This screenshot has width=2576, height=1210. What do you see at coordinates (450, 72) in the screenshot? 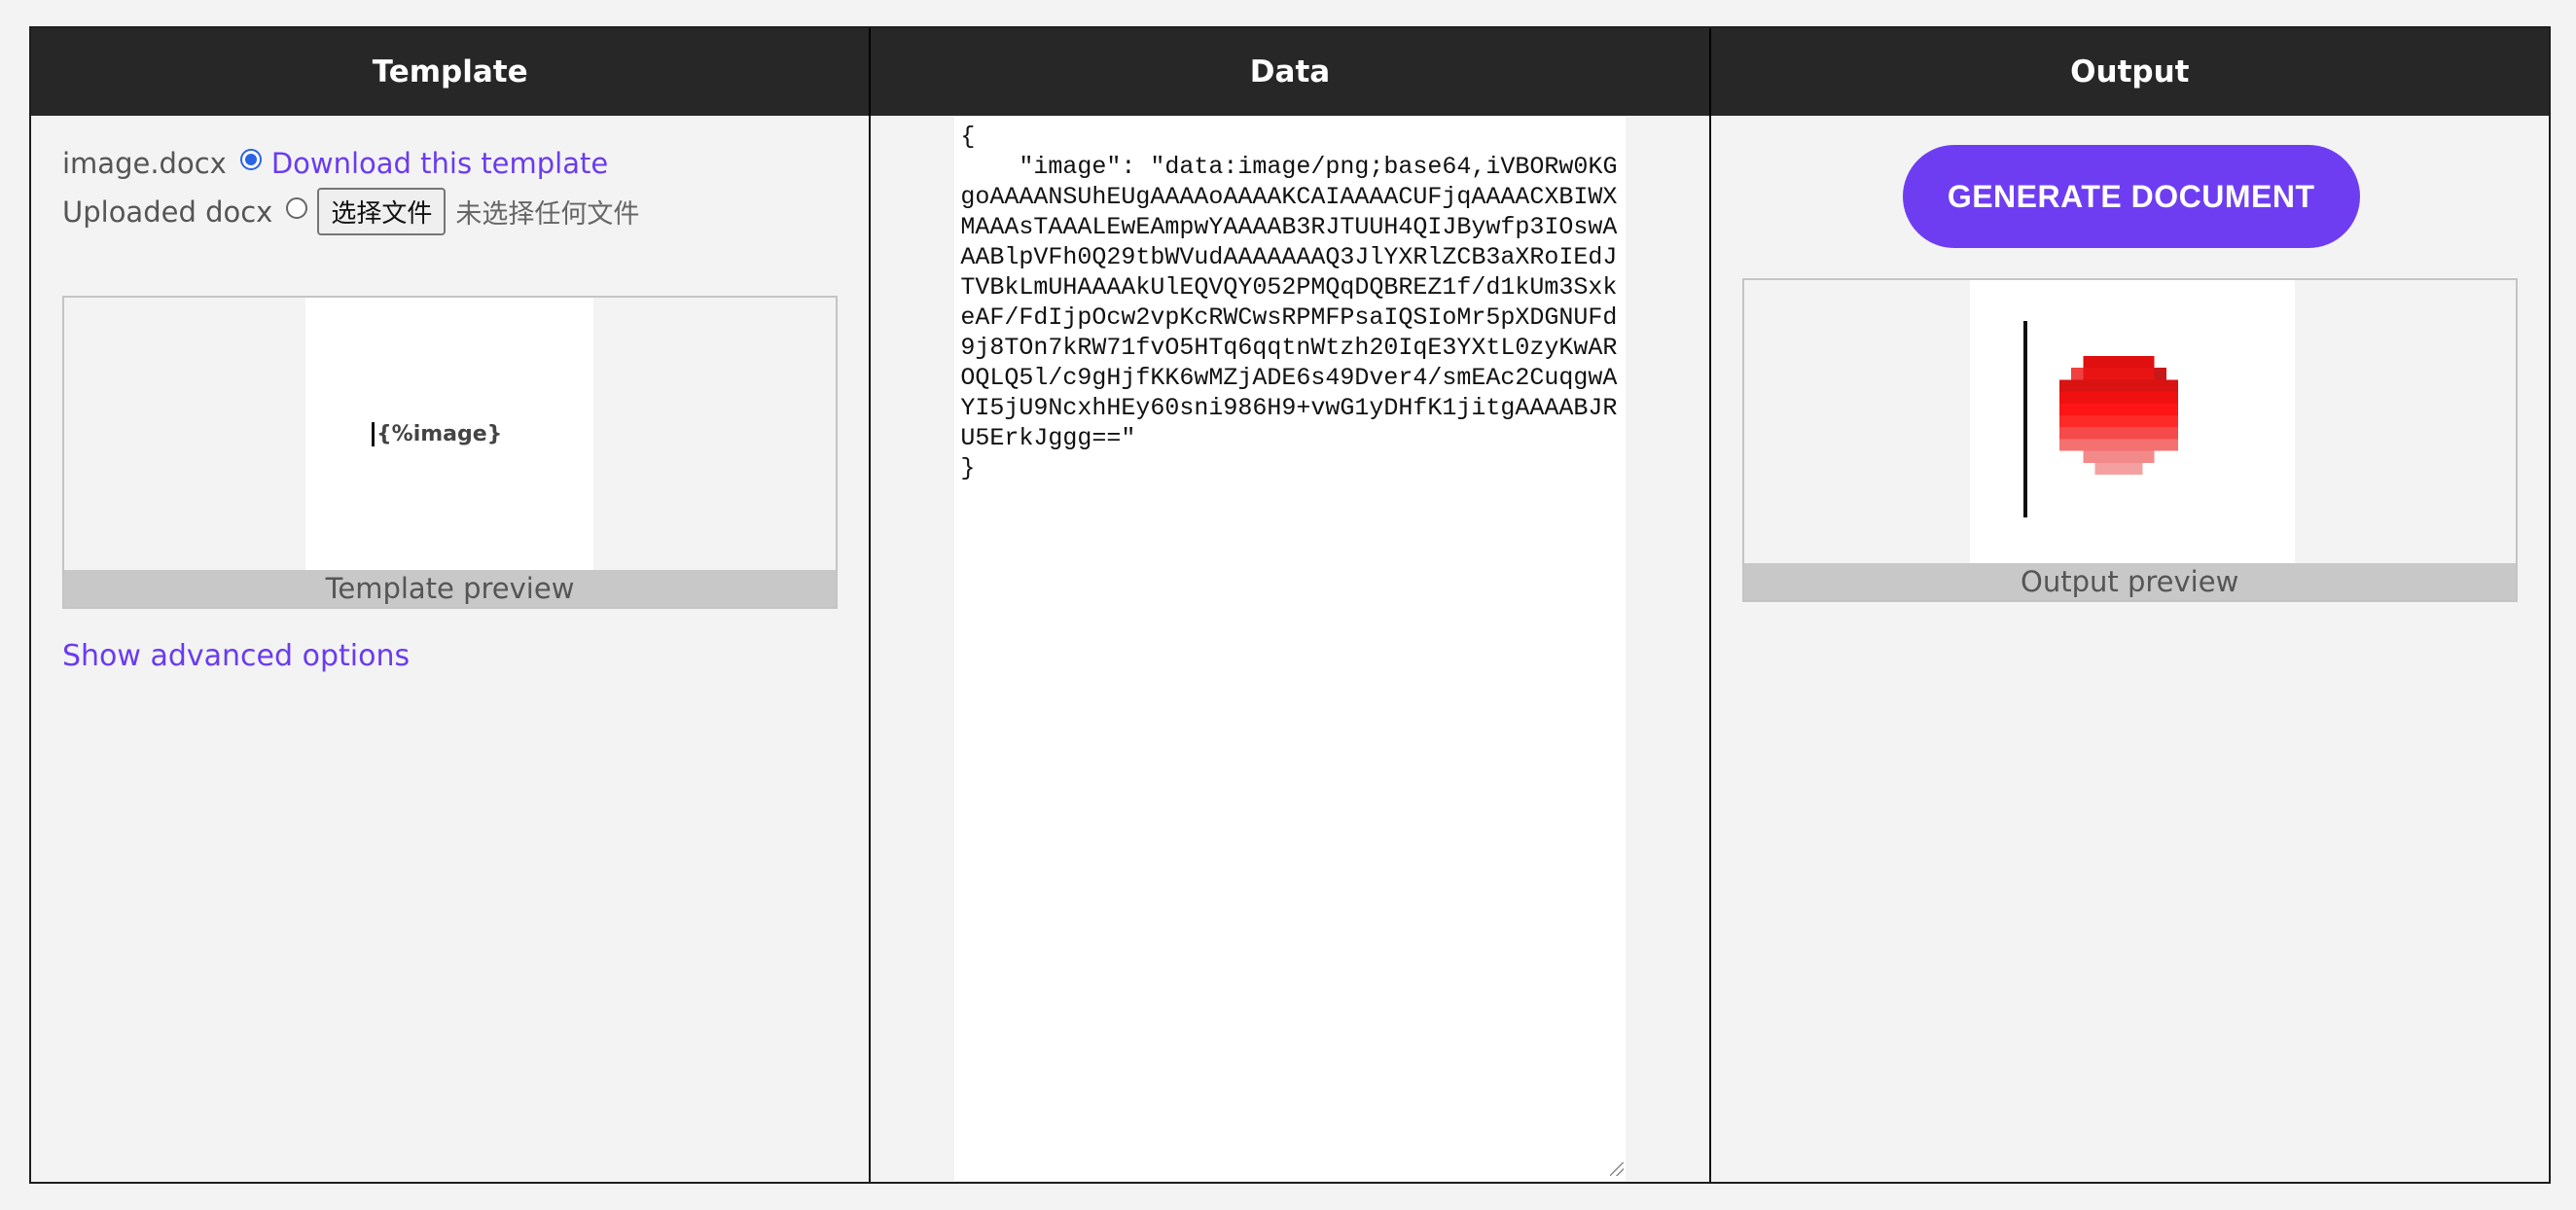
I see `column-header-template: Template` at bounding box center [450, 72].